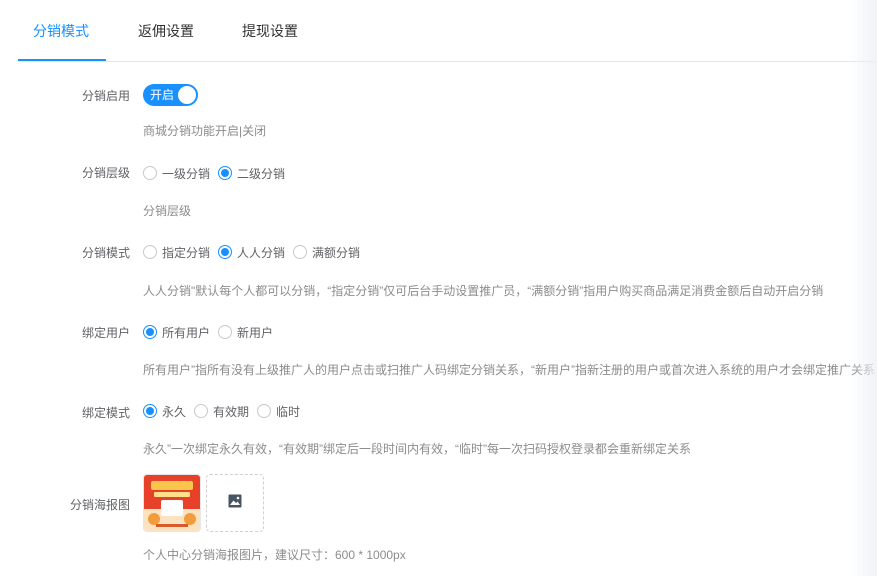 Image resolution: width=877 pixels, height=576 pixels. Describe the element at coordinates (274, 555) in the screenshot. I see `poster-hint: 个人中心分销海报图片，建议尺寸：600 * 1000px` at that location.